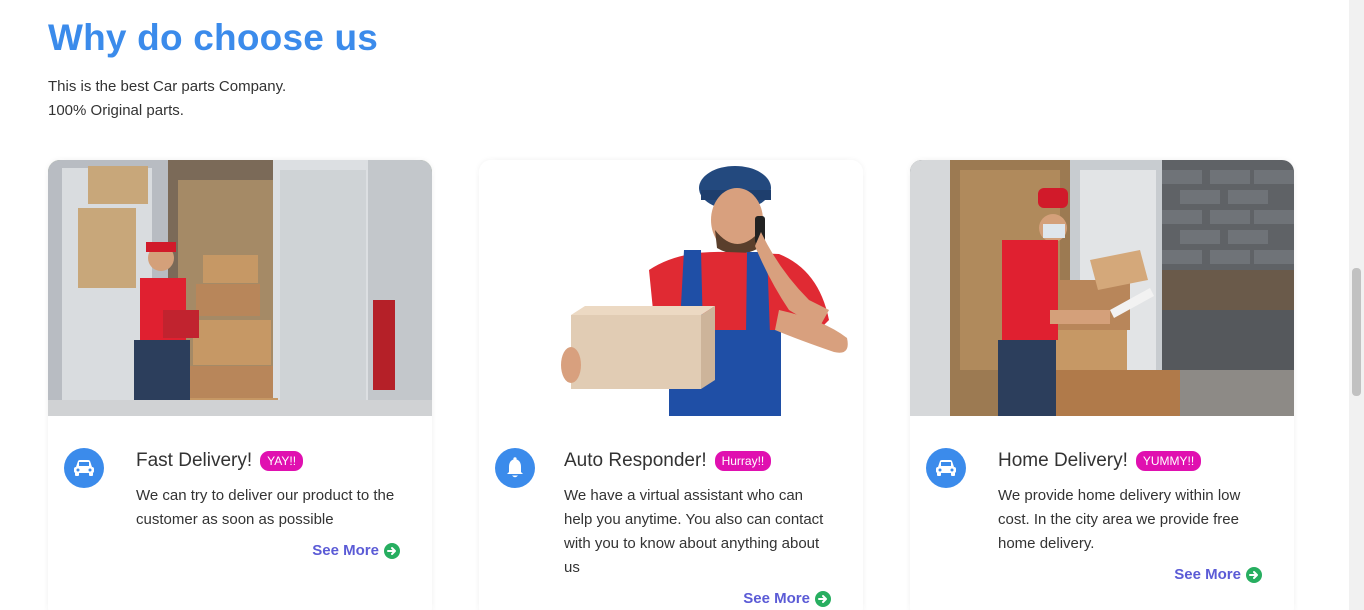  I want to click on card-title: Home Delivery!, so click(1063, 460).